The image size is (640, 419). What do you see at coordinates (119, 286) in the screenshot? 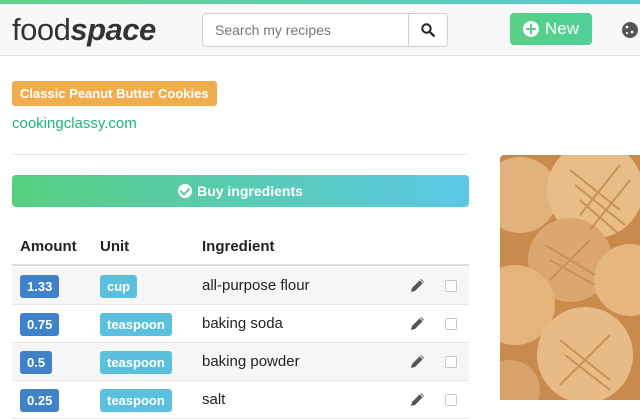
I see `unit-badge: cup` at bounding box center [119, 286].